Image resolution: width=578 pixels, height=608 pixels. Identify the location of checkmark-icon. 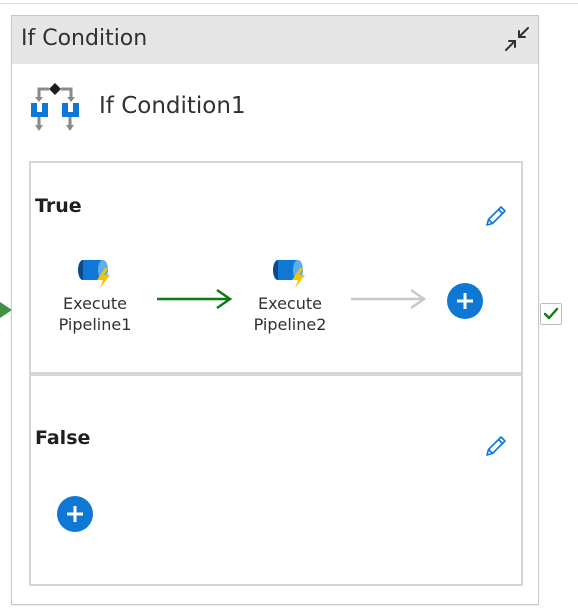
(551, 313).